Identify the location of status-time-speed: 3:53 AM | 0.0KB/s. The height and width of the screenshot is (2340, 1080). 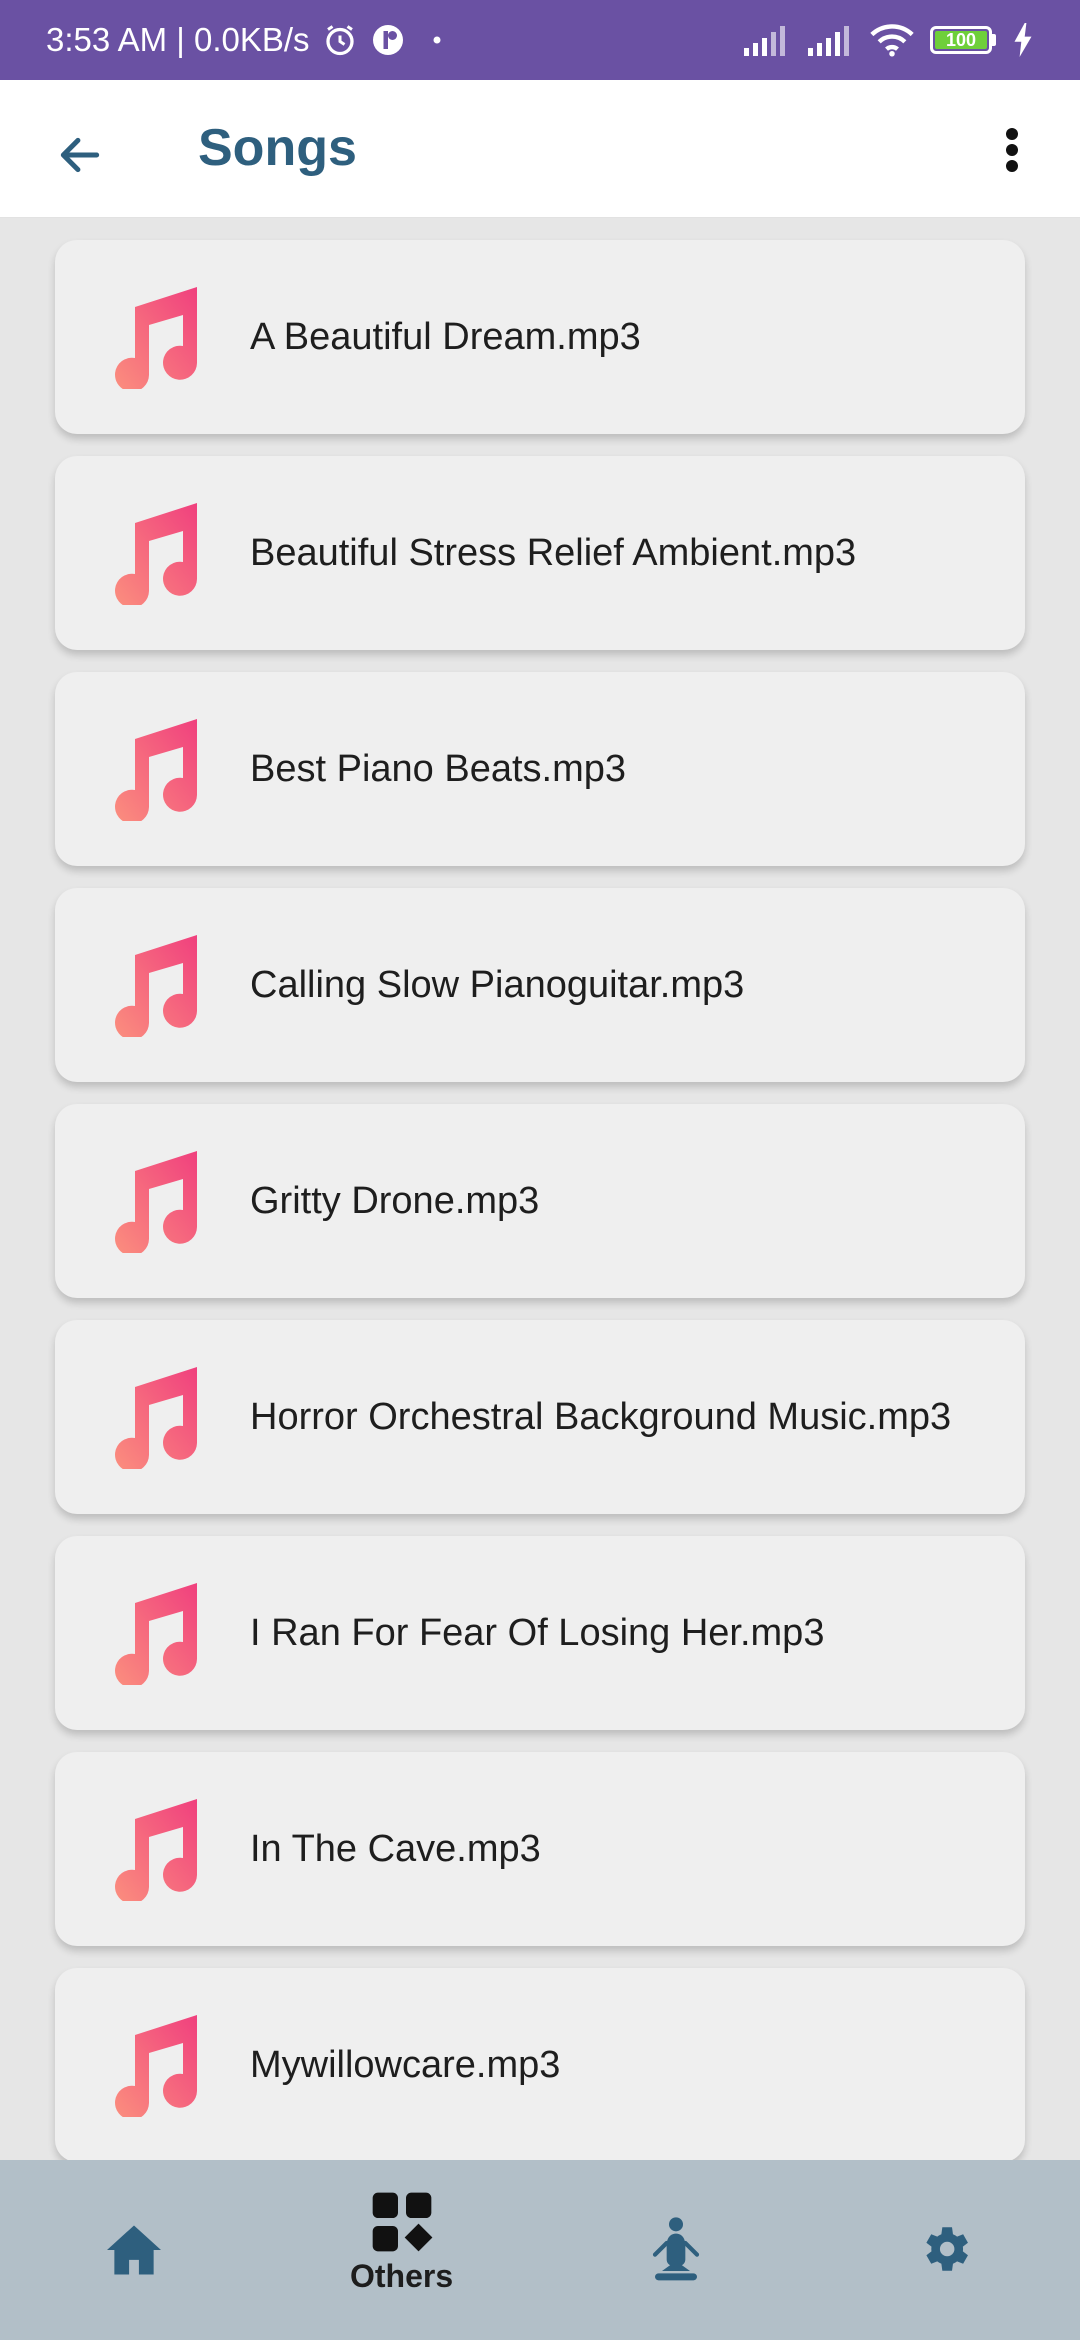
(178, 39).